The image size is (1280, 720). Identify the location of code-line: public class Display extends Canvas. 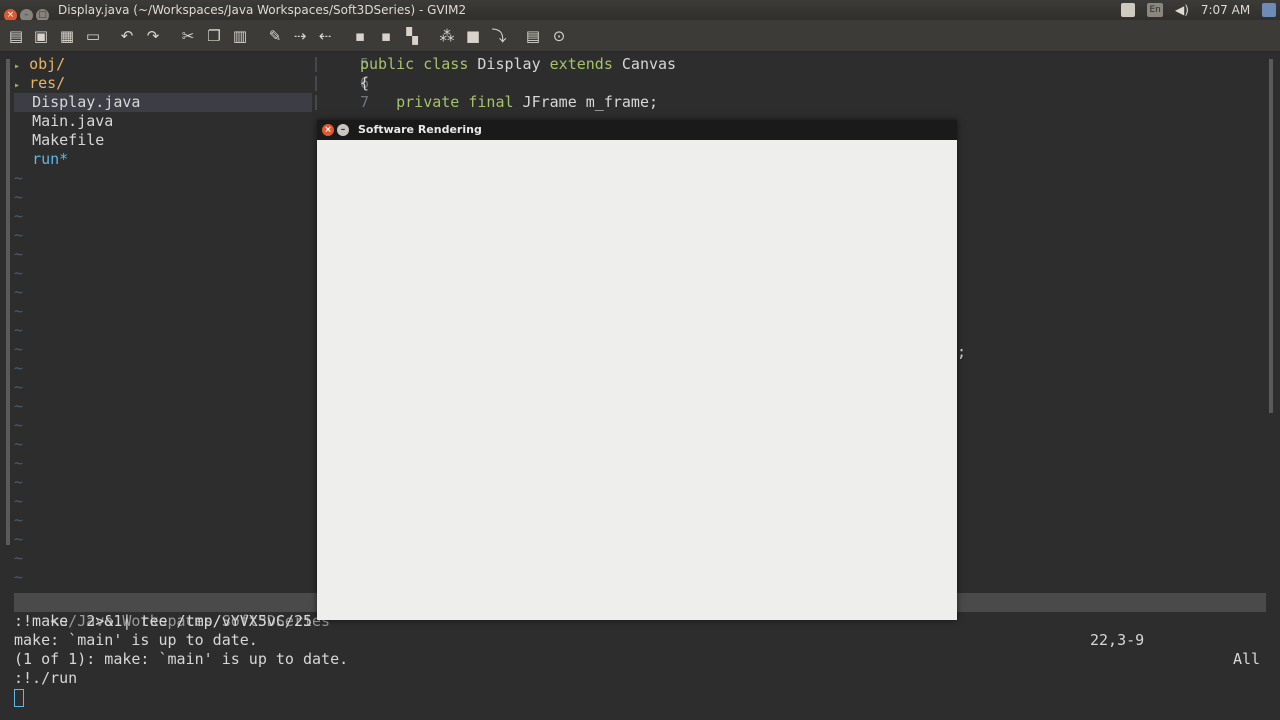
(518, 64).